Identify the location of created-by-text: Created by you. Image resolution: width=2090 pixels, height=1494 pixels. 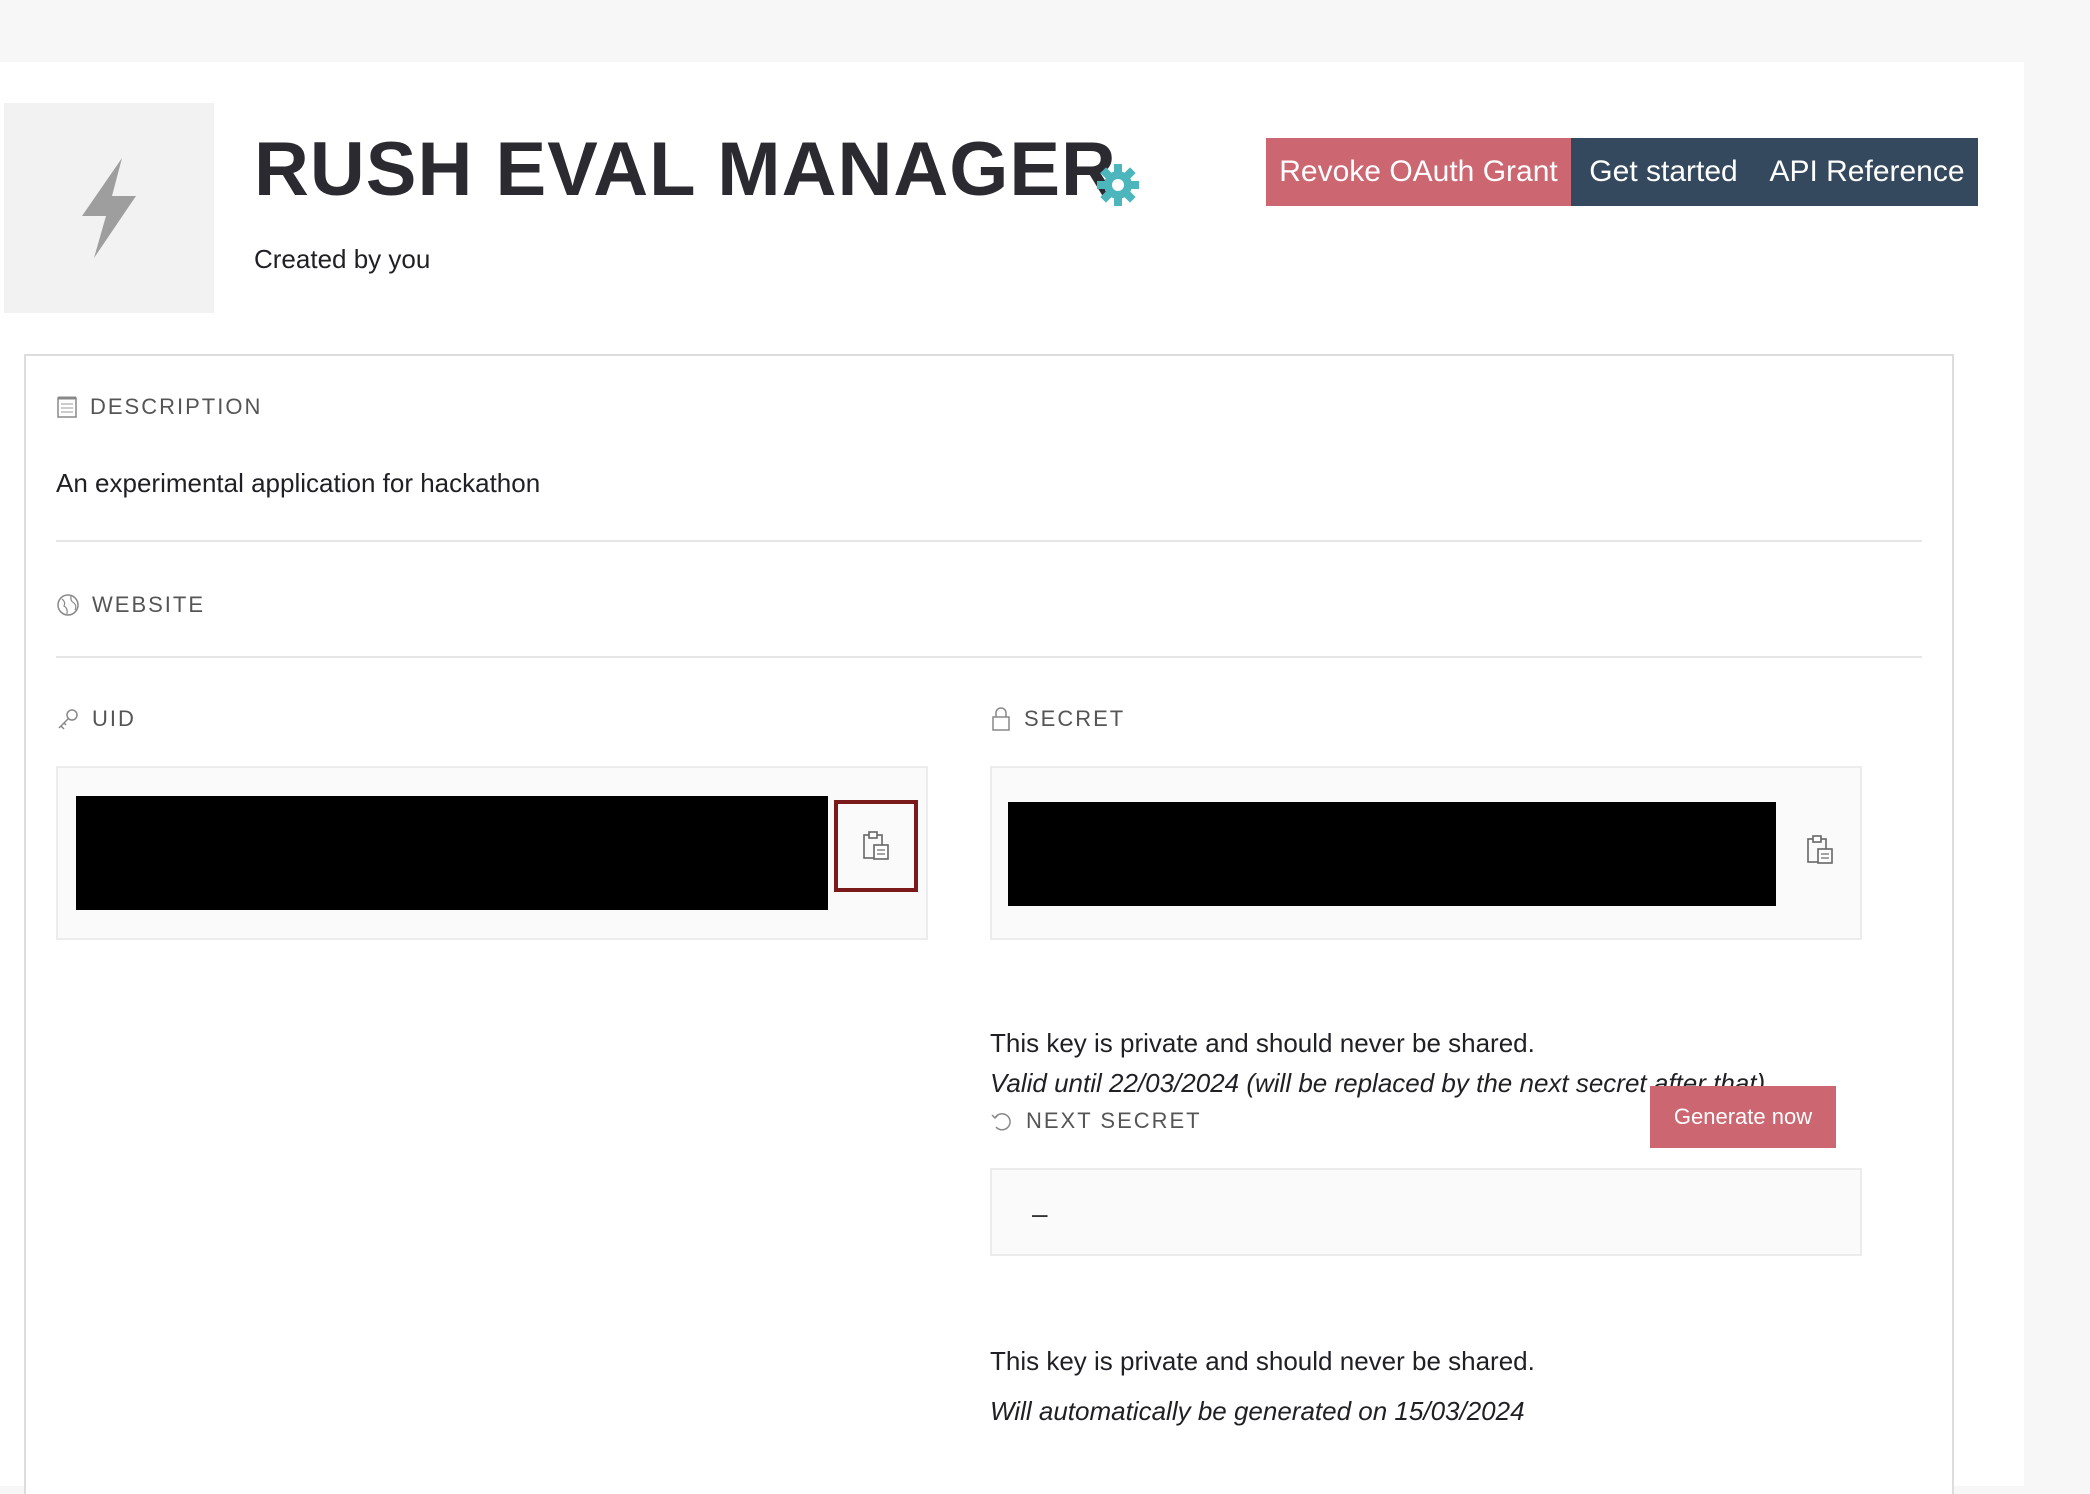
(342, 259).